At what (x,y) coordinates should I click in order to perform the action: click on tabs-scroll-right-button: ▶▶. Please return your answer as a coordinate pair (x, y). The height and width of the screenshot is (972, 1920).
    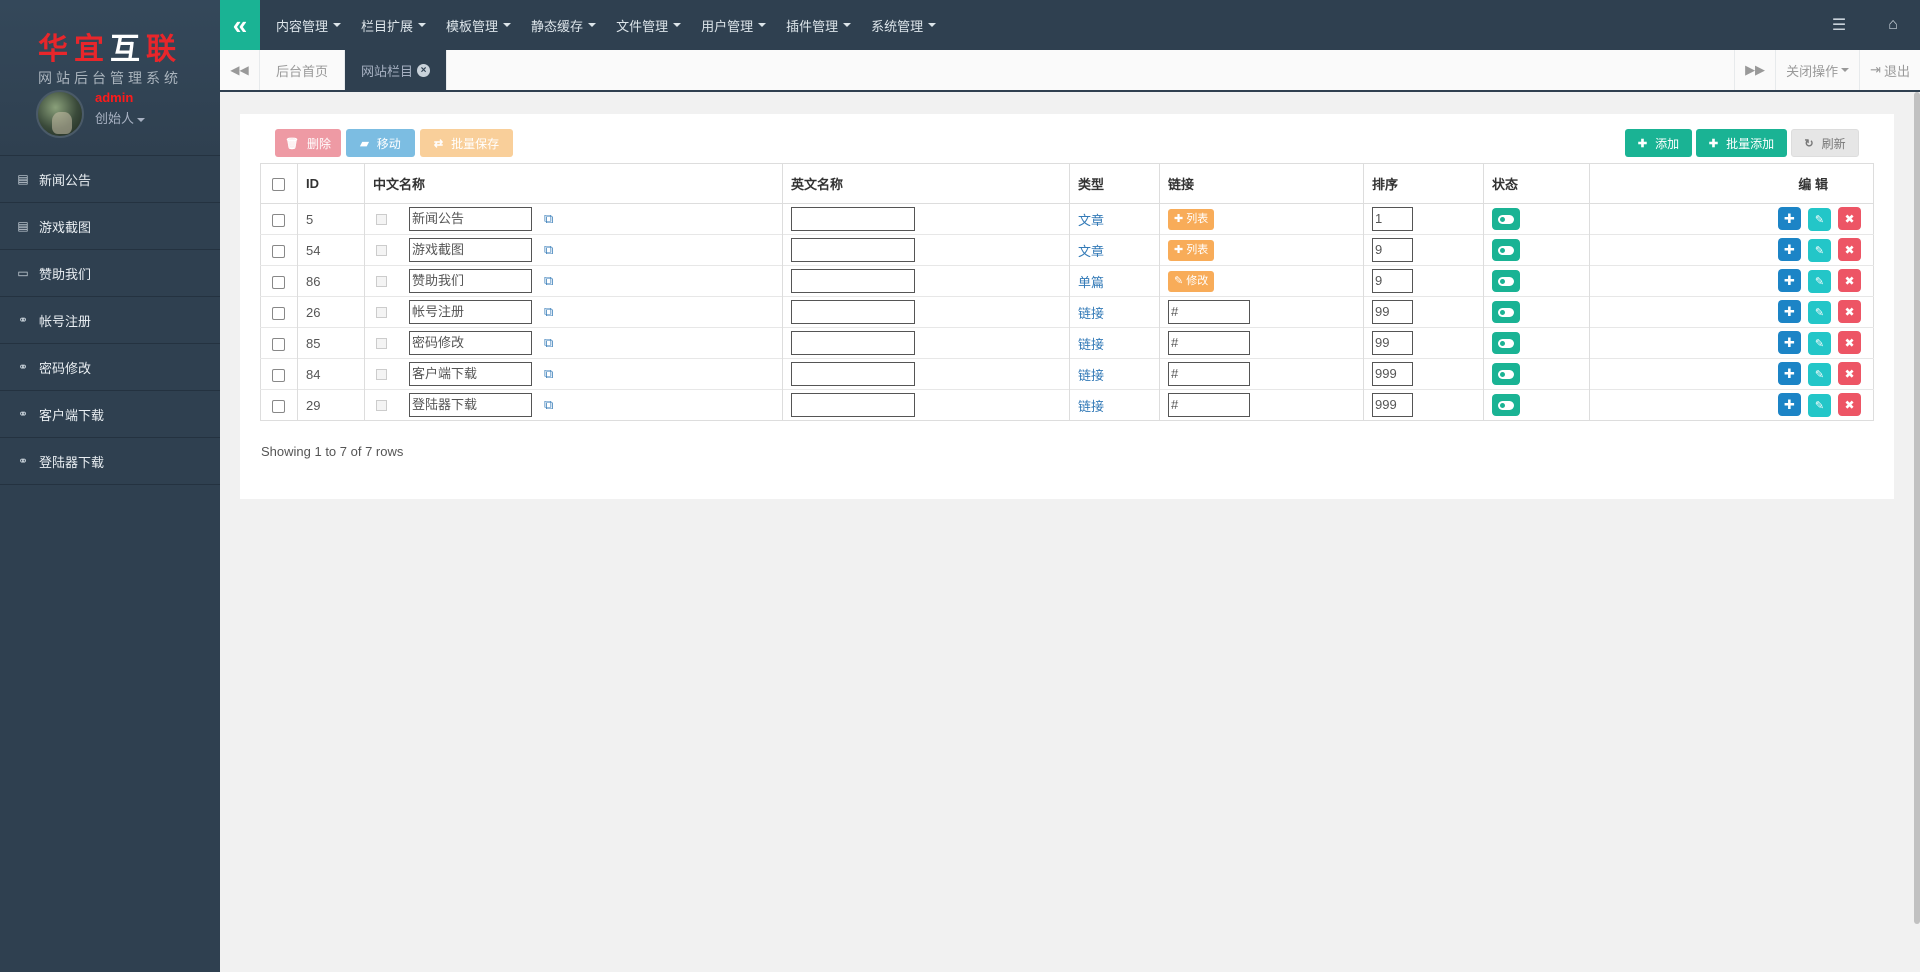
    Looking at the image, I should click on (1754, 70).